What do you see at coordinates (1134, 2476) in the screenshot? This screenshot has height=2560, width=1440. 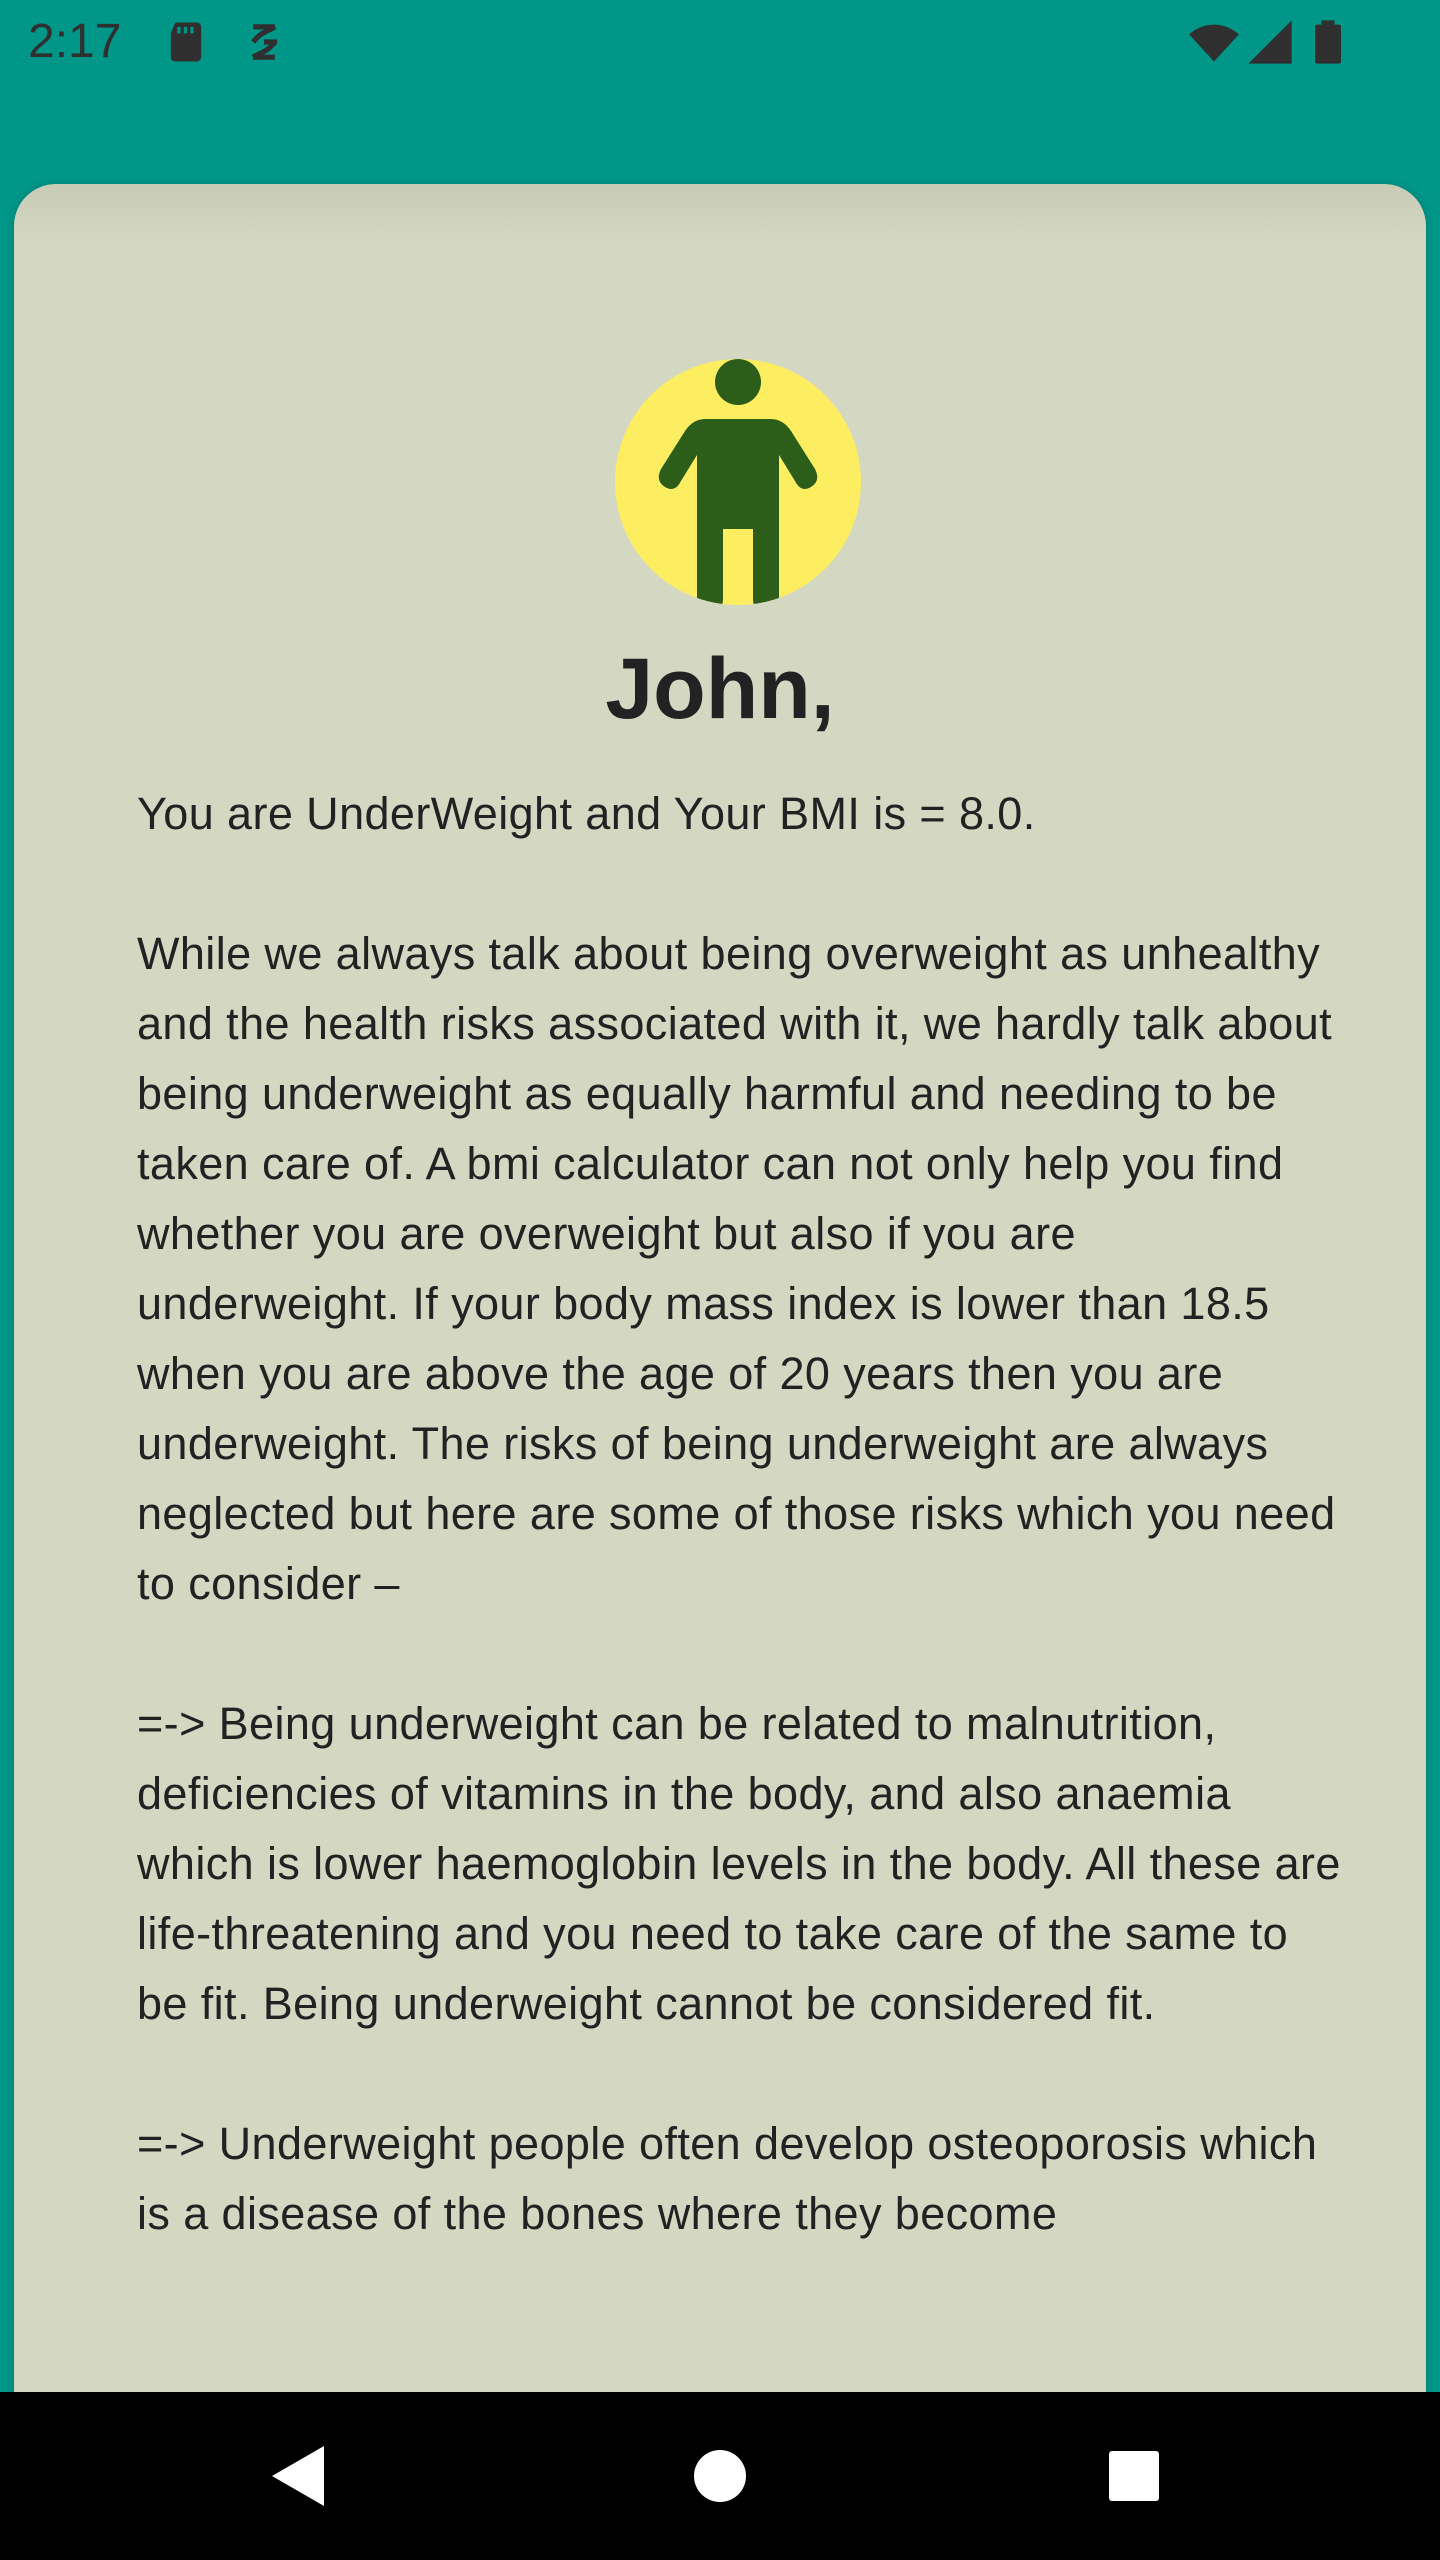 I see `recents-square-icon` at bounding box center [1134, 2476].